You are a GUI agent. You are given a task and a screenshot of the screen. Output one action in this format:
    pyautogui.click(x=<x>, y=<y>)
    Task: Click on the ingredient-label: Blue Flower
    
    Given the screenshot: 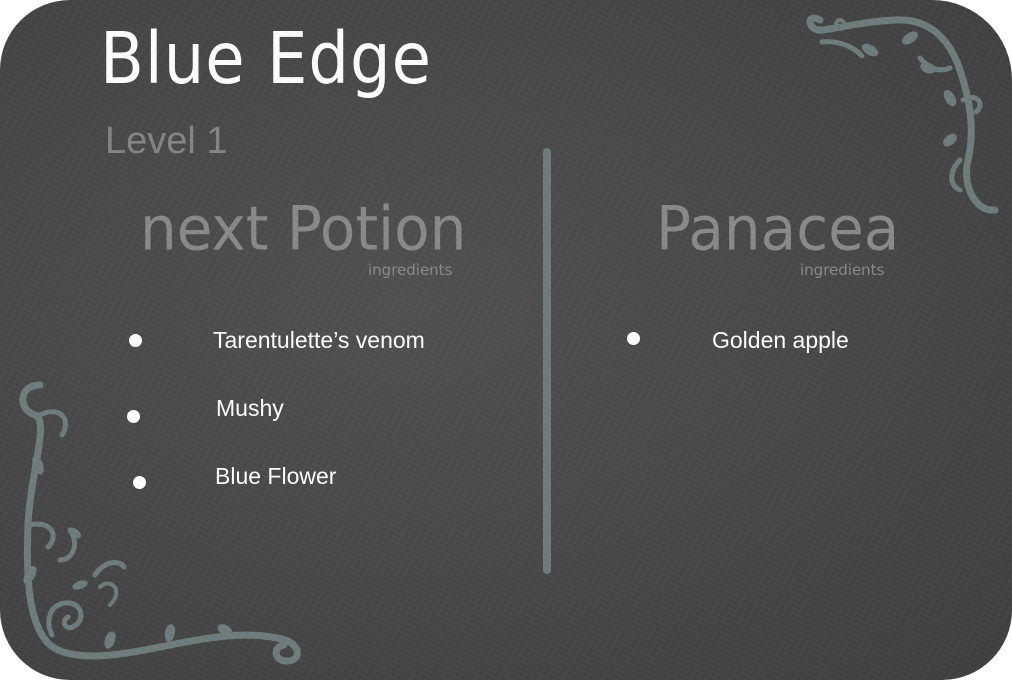 What is the action you would take?
    pyautogui.click(x=276, y=476)
    